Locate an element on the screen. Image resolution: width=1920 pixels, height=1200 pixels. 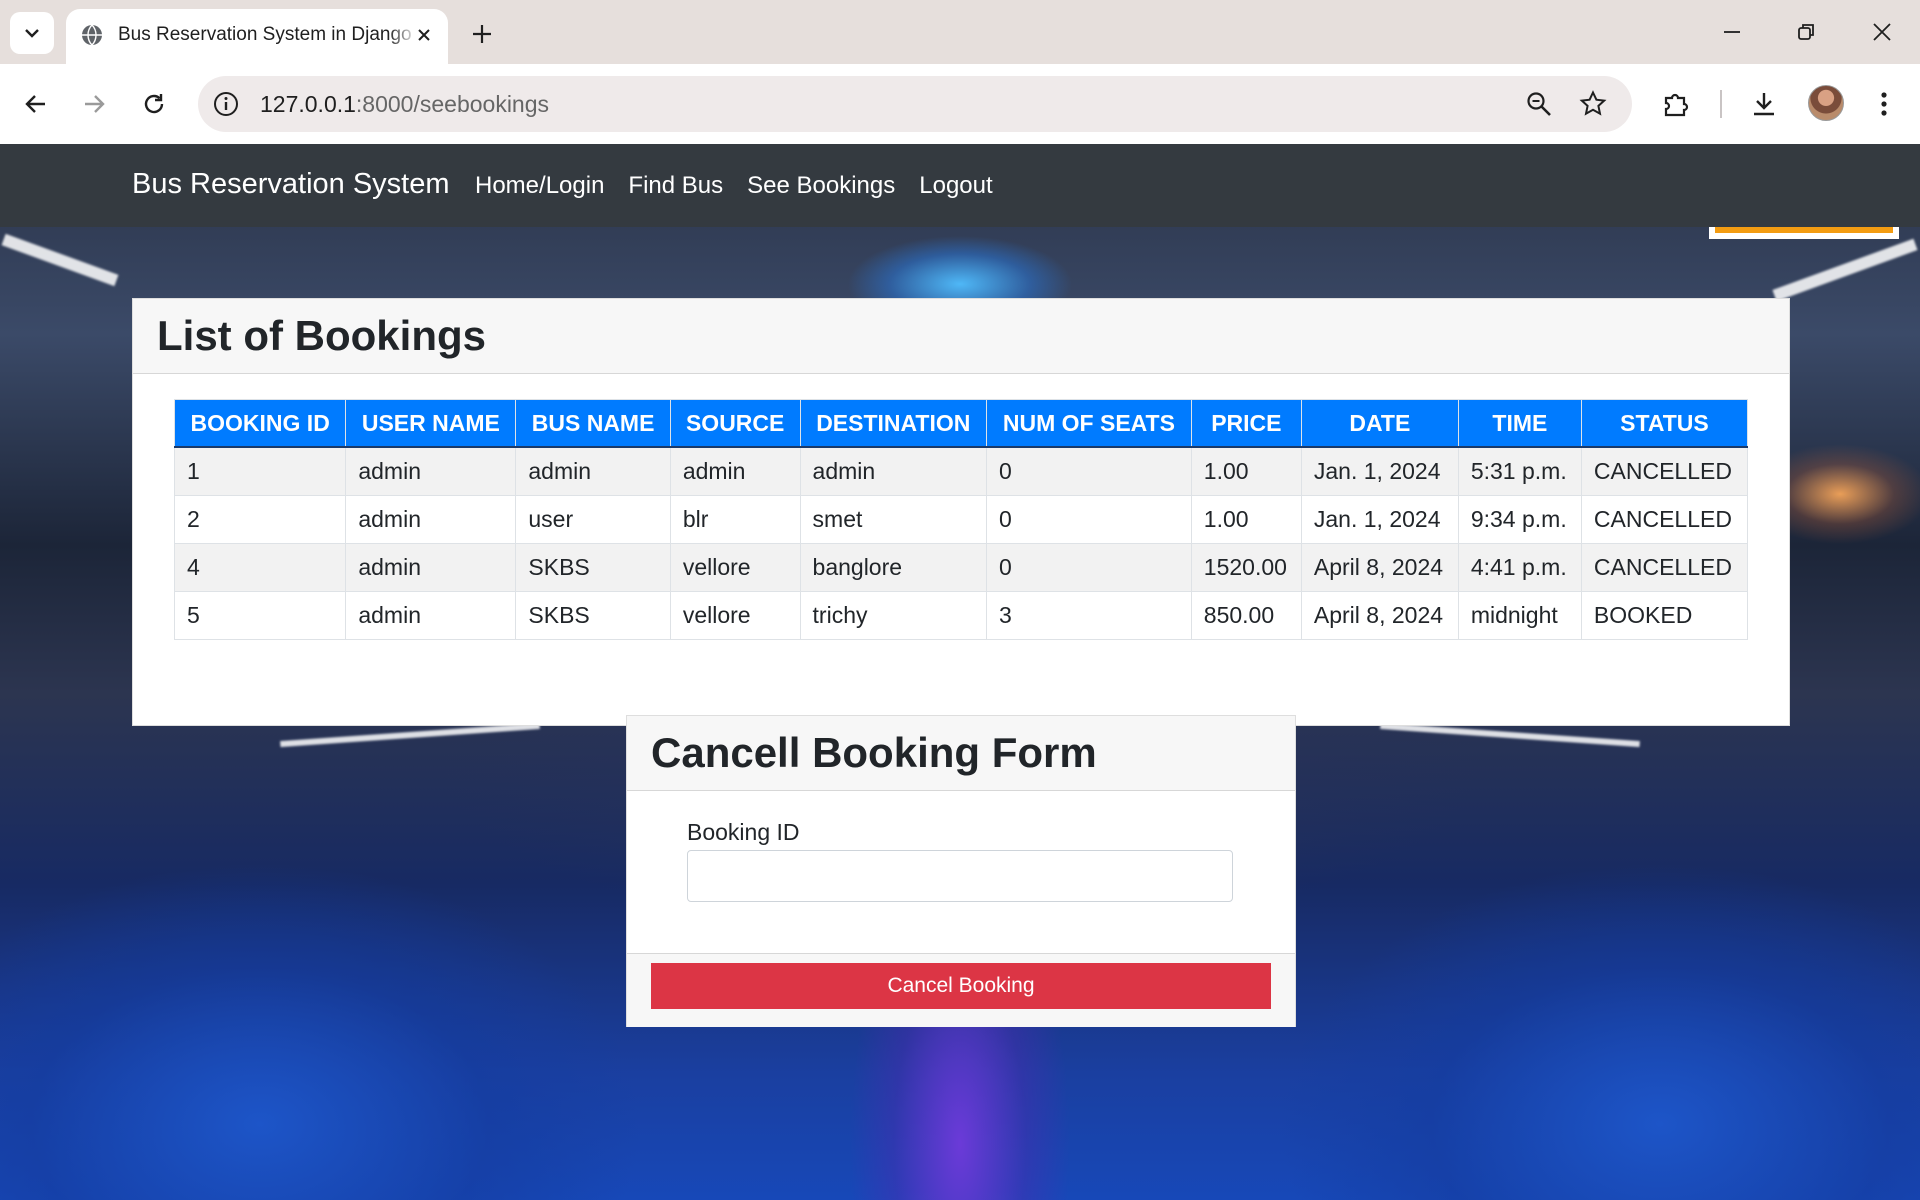
download-icon is located at coordinates (1764, 104).